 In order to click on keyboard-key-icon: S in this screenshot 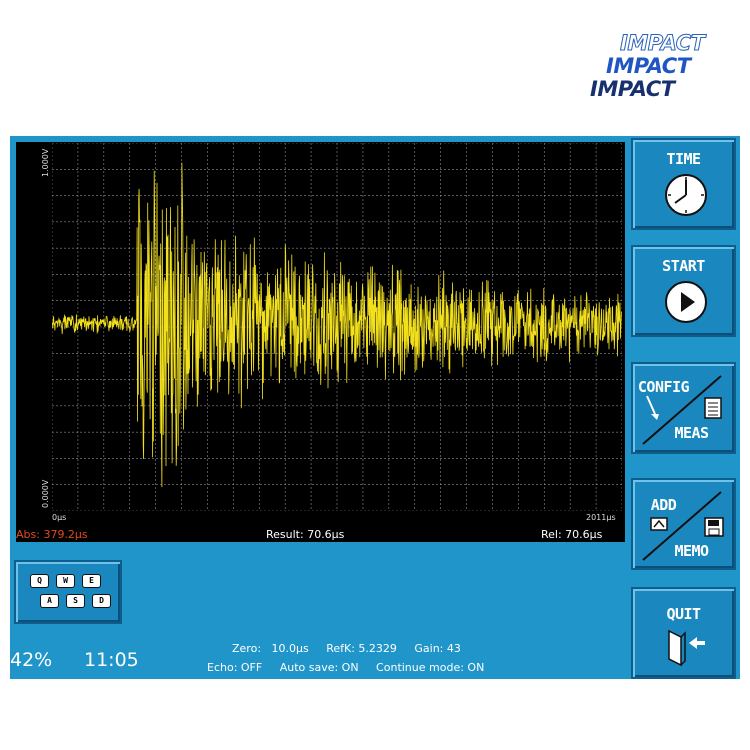, I will do `click(75, 601)`.